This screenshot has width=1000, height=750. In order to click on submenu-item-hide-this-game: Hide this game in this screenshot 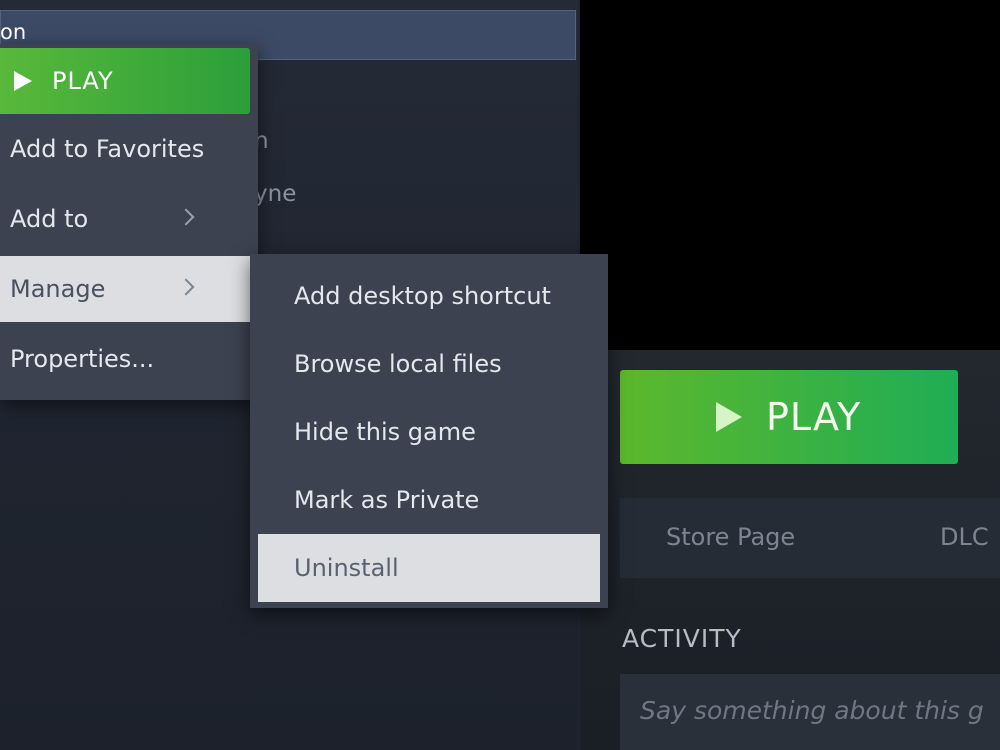, I will do `click(429, 432)`.